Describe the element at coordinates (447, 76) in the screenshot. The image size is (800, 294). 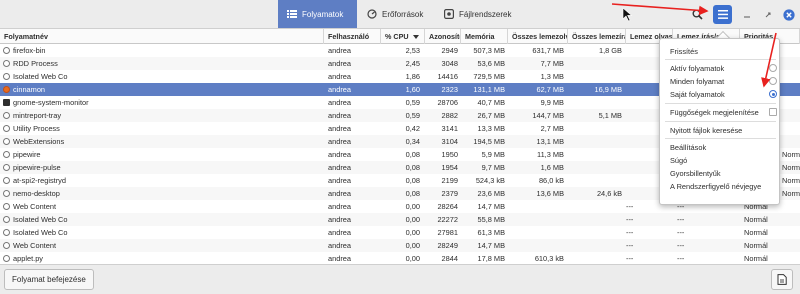
I see `cell-pid: 14416` at that location.